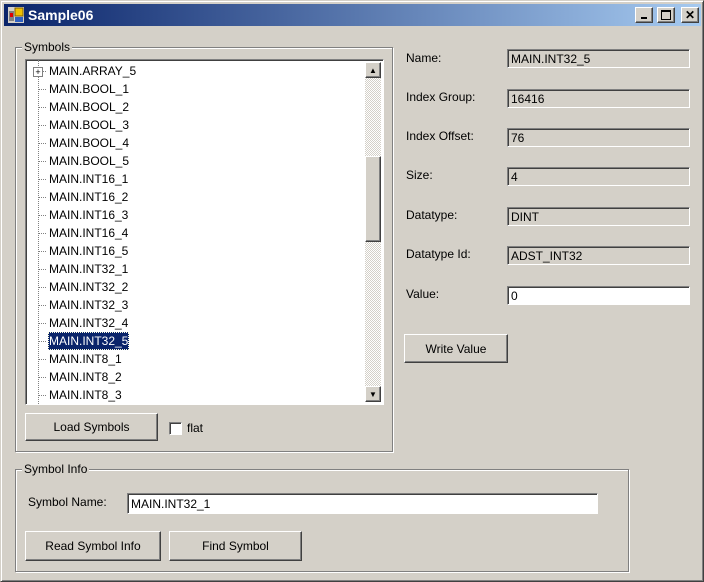 This screenshot has width=704, height=582. Describe the element at coordinates (89, 125) in the screenshot. I see `tree-item-label: MAIN.BOOL_3` at that location.